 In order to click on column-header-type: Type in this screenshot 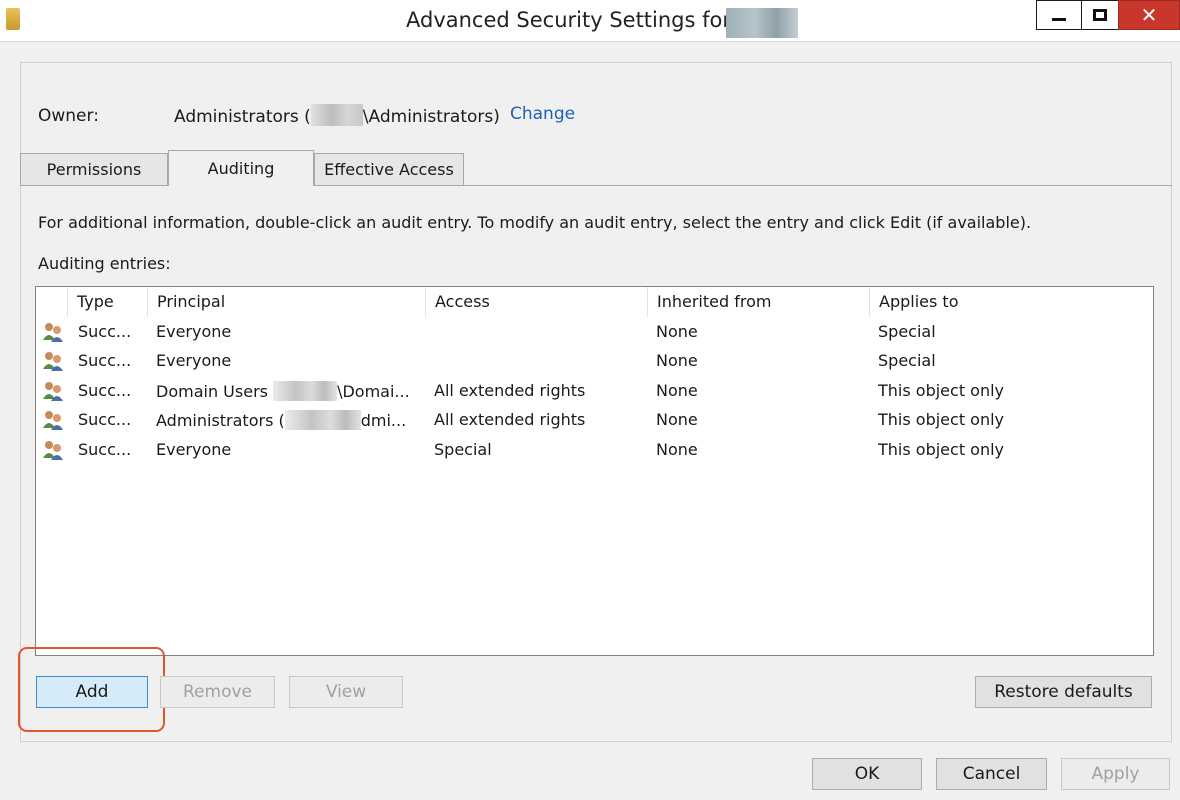, I will do `click(108, 302)`.